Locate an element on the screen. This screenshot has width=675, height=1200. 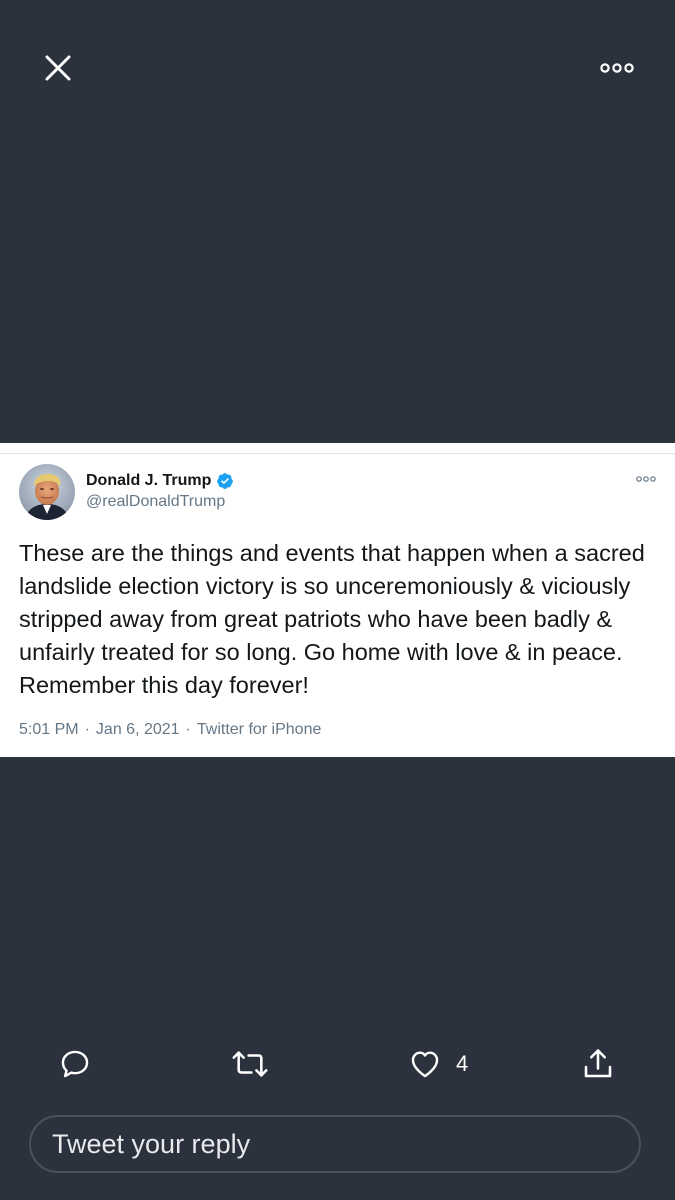
tweet-time: 5:01 PM is located at coordinates (49, 730).